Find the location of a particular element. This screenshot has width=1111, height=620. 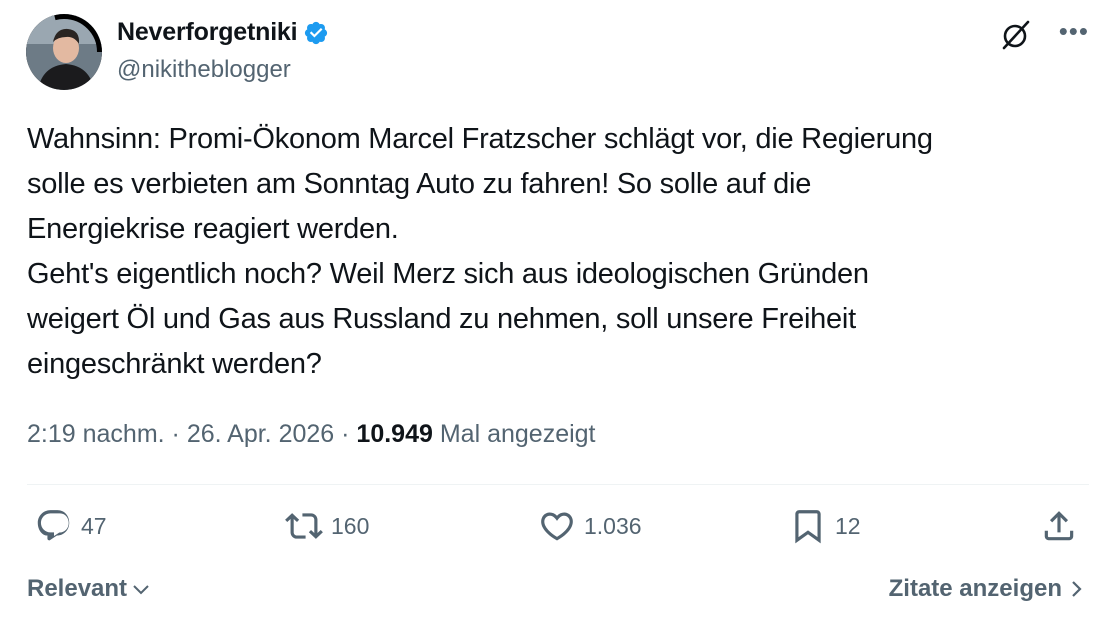

views-label: Mal angezeigt is located at coordinates (517, 434).